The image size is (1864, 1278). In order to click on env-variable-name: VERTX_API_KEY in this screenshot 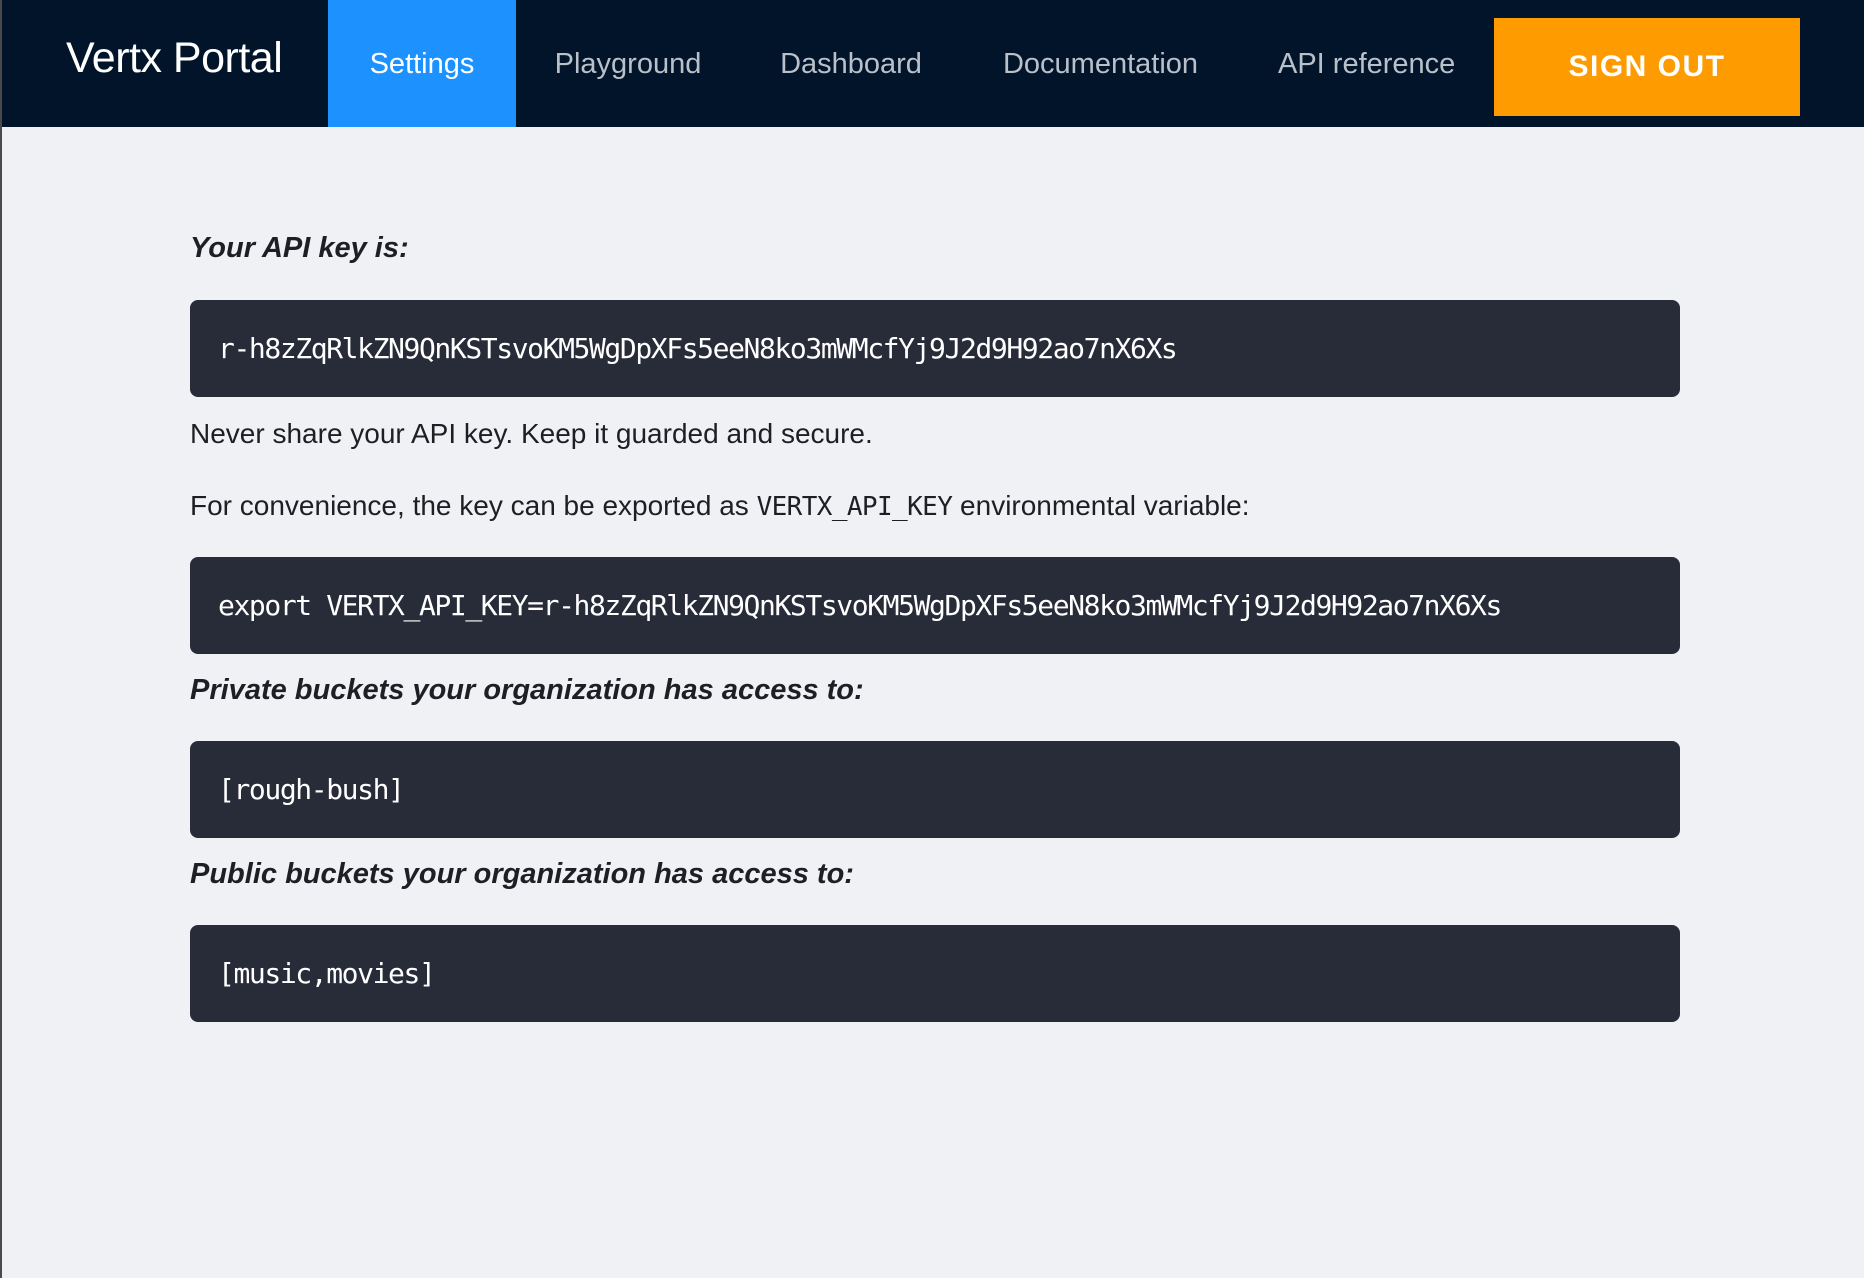, I will do `click(854, 507)`.